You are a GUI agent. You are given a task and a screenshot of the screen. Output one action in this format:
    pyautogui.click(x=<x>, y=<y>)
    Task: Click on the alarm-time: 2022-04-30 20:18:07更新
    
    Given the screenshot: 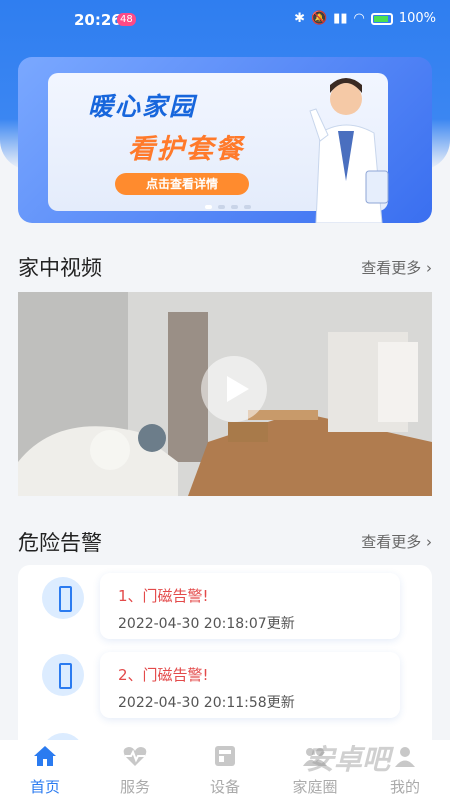 What is the action you would take?
    pyautogui.click(x=206, y=624)
    